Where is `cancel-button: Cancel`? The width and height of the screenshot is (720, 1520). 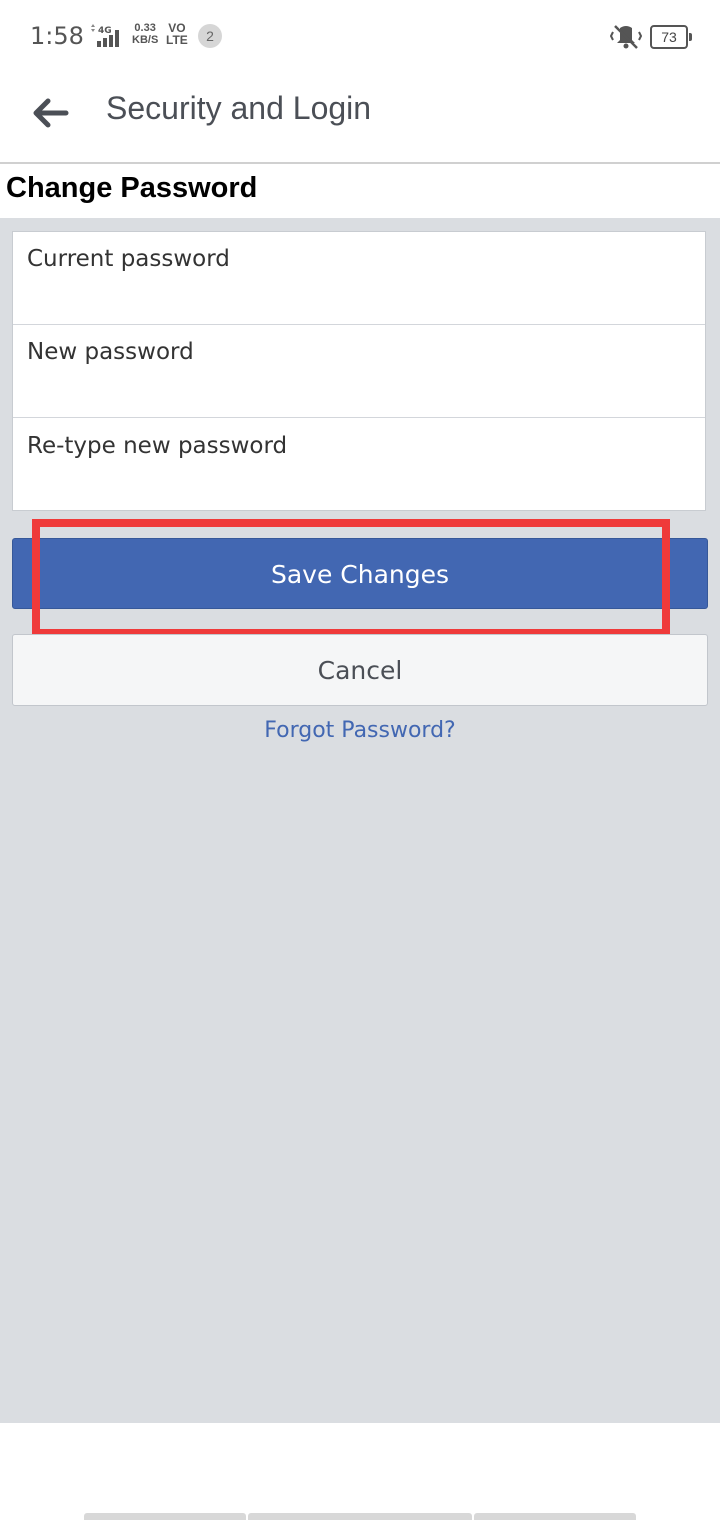 cancel-button: Cancel is located at coordinates (360, 670).